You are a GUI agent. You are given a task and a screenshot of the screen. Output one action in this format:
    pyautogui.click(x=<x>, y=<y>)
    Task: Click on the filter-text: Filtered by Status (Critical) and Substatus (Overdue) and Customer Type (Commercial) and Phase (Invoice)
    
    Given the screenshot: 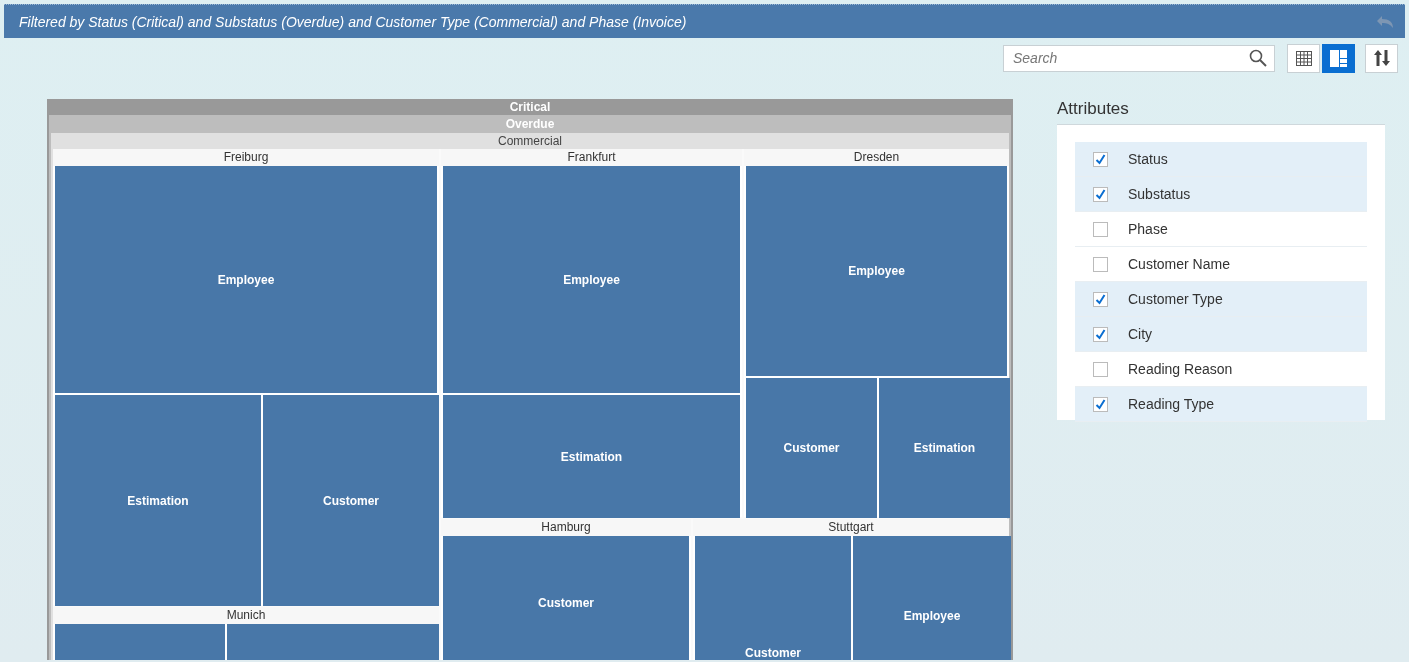 What is the action you would take?
    pyautogui.click(x=353, y=21)
    